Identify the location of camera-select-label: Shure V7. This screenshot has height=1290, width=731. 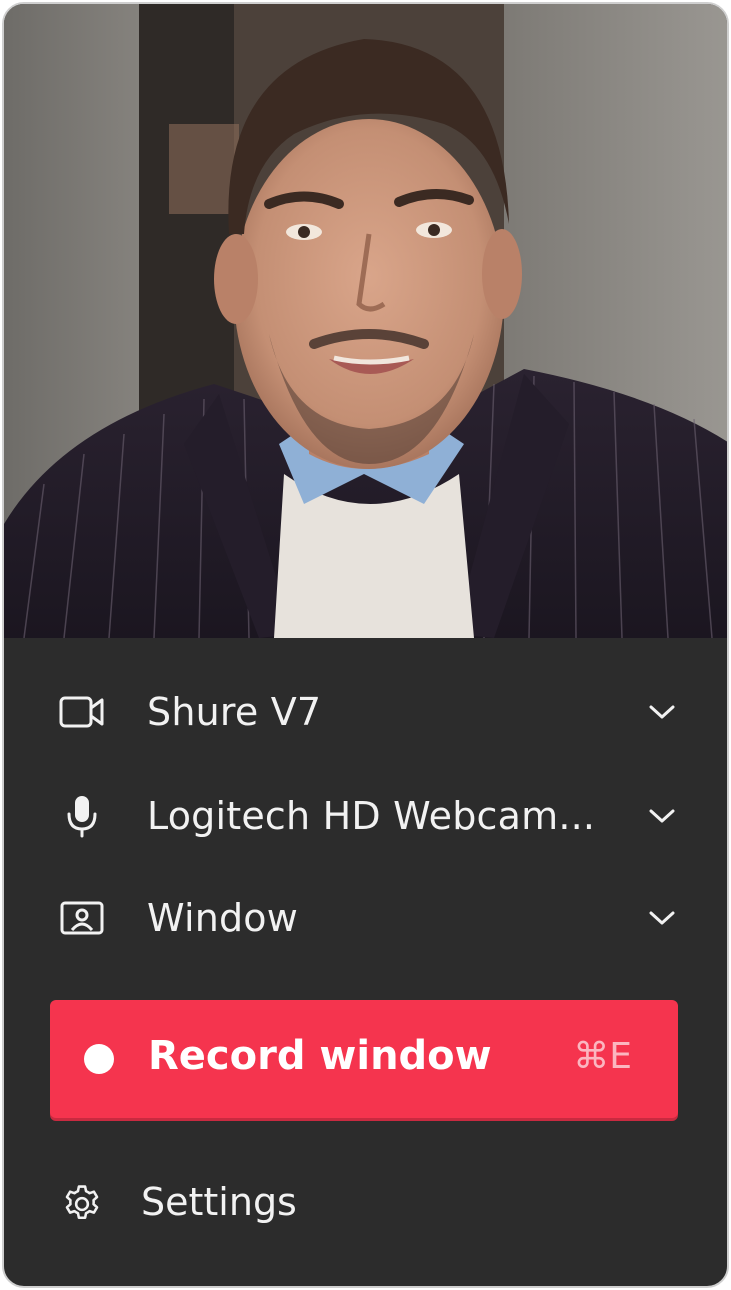
(234, 712).